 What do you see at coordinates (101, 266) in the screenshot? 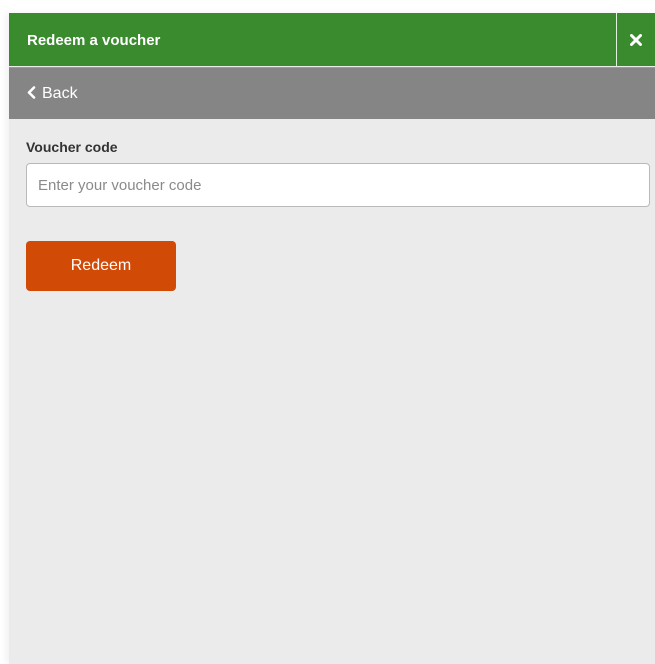
I see `redeem-button: Redeem` at bounding box center [101, 266].